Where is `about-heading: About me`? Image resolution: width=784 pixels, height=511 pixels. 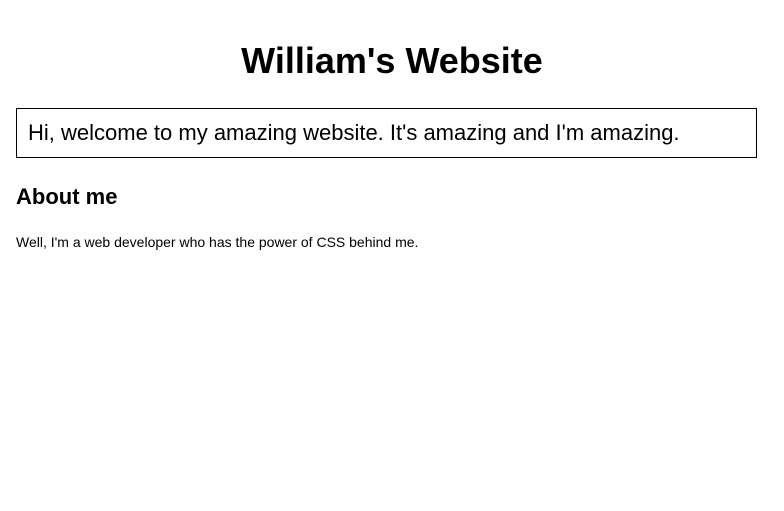
about-heading: About me is located at coordinates (67, 196).